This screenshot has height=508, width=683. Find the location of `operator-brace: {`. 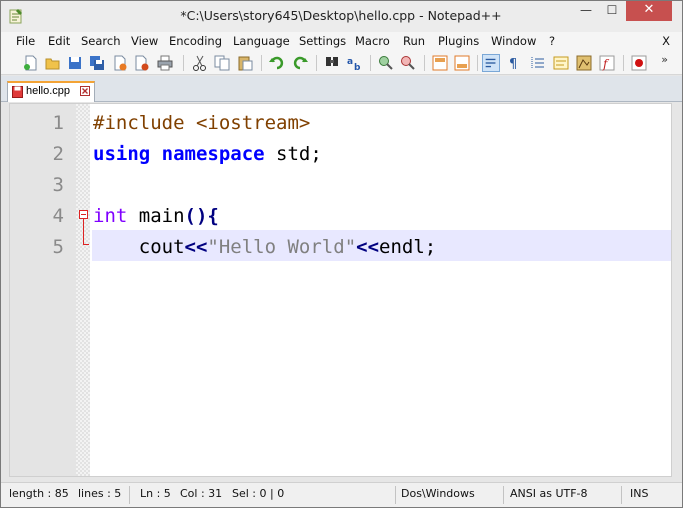

operator-brace: { is located at coordinates (213, 216).